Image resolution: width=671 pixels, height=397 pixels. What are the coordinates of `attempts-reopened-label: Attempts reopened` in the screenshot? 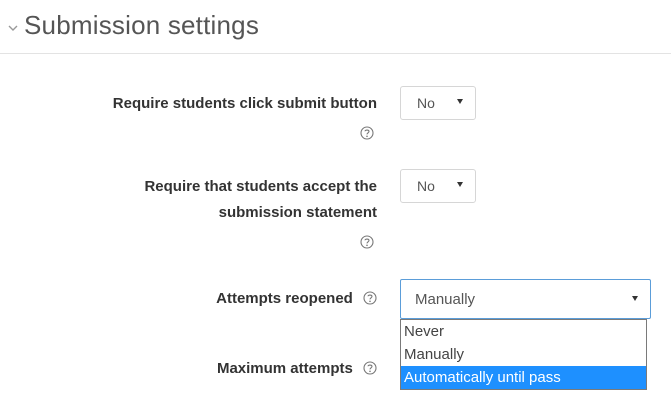 It's located at (284, 298).